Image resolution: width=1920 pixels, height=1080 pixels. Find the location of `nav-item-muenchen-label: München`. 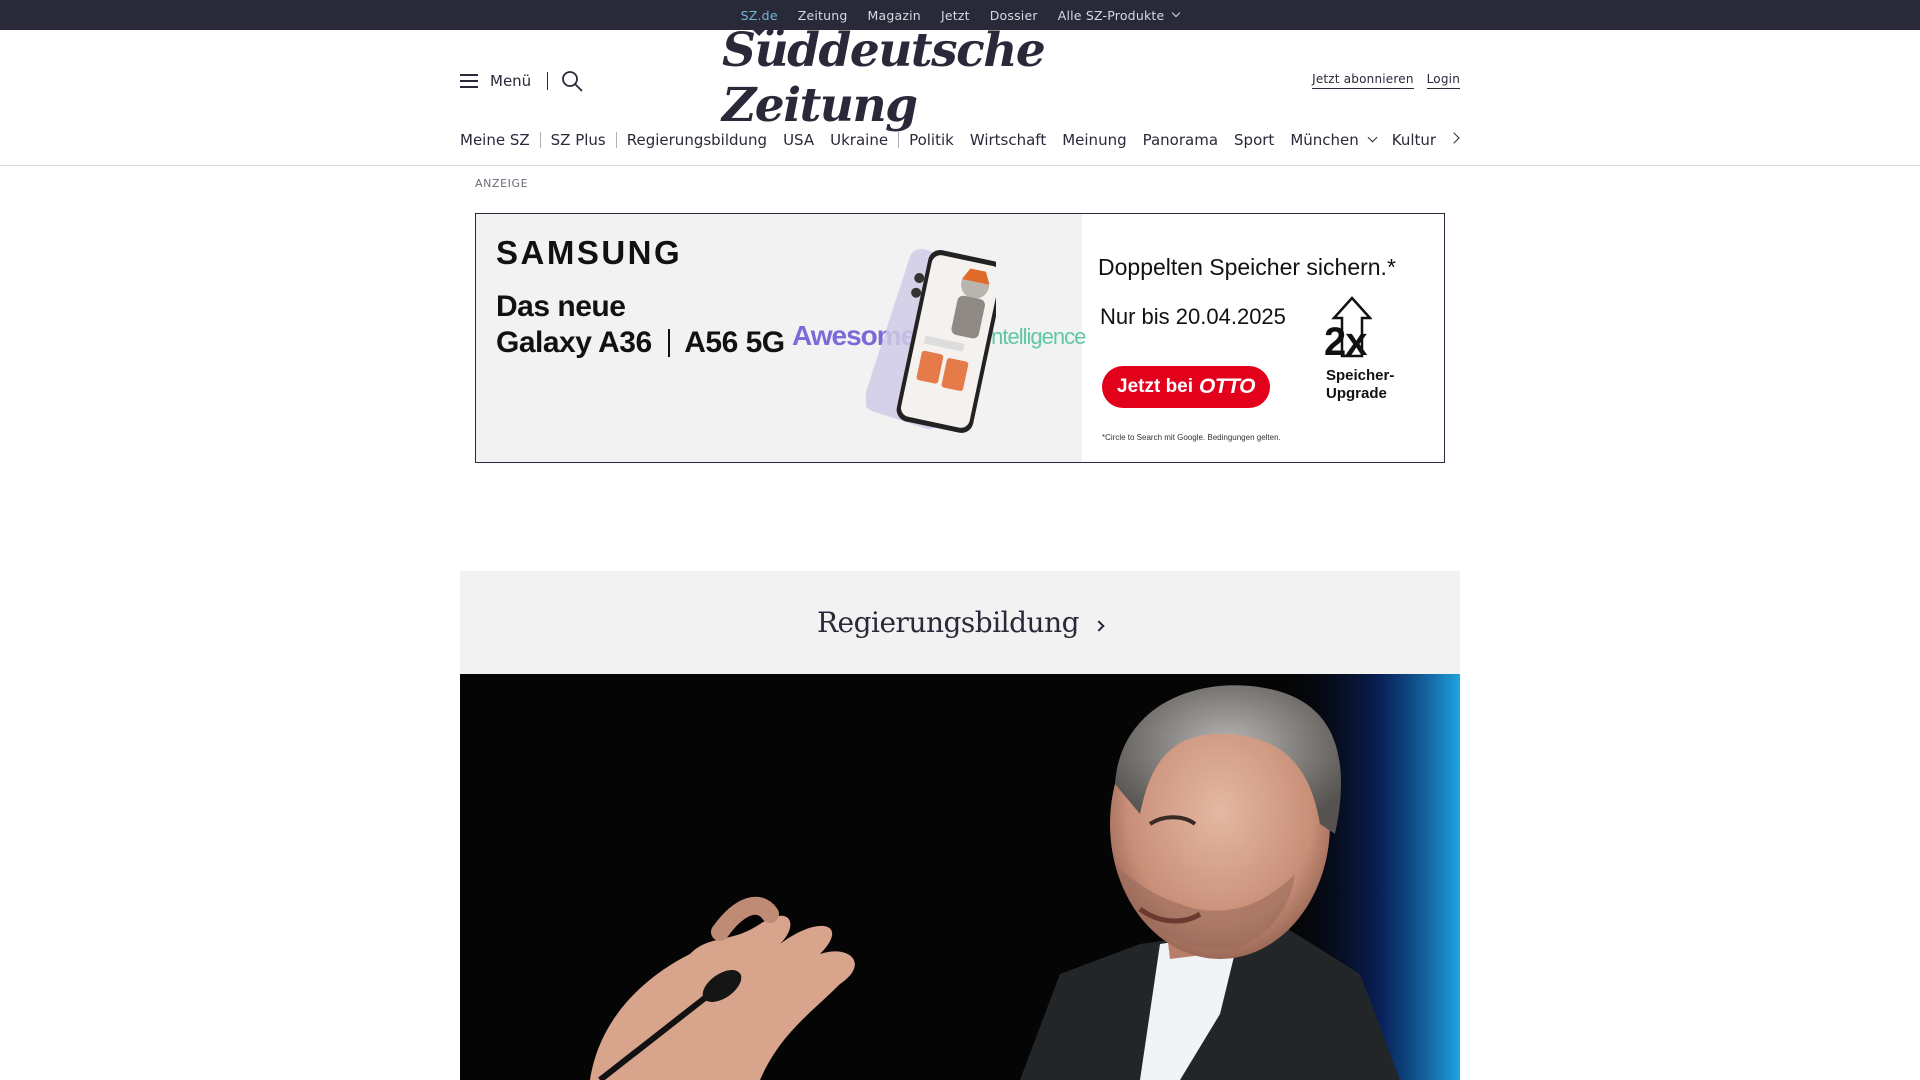

nav-item-muenchen-label: München is located at coordinates (1324, 140).